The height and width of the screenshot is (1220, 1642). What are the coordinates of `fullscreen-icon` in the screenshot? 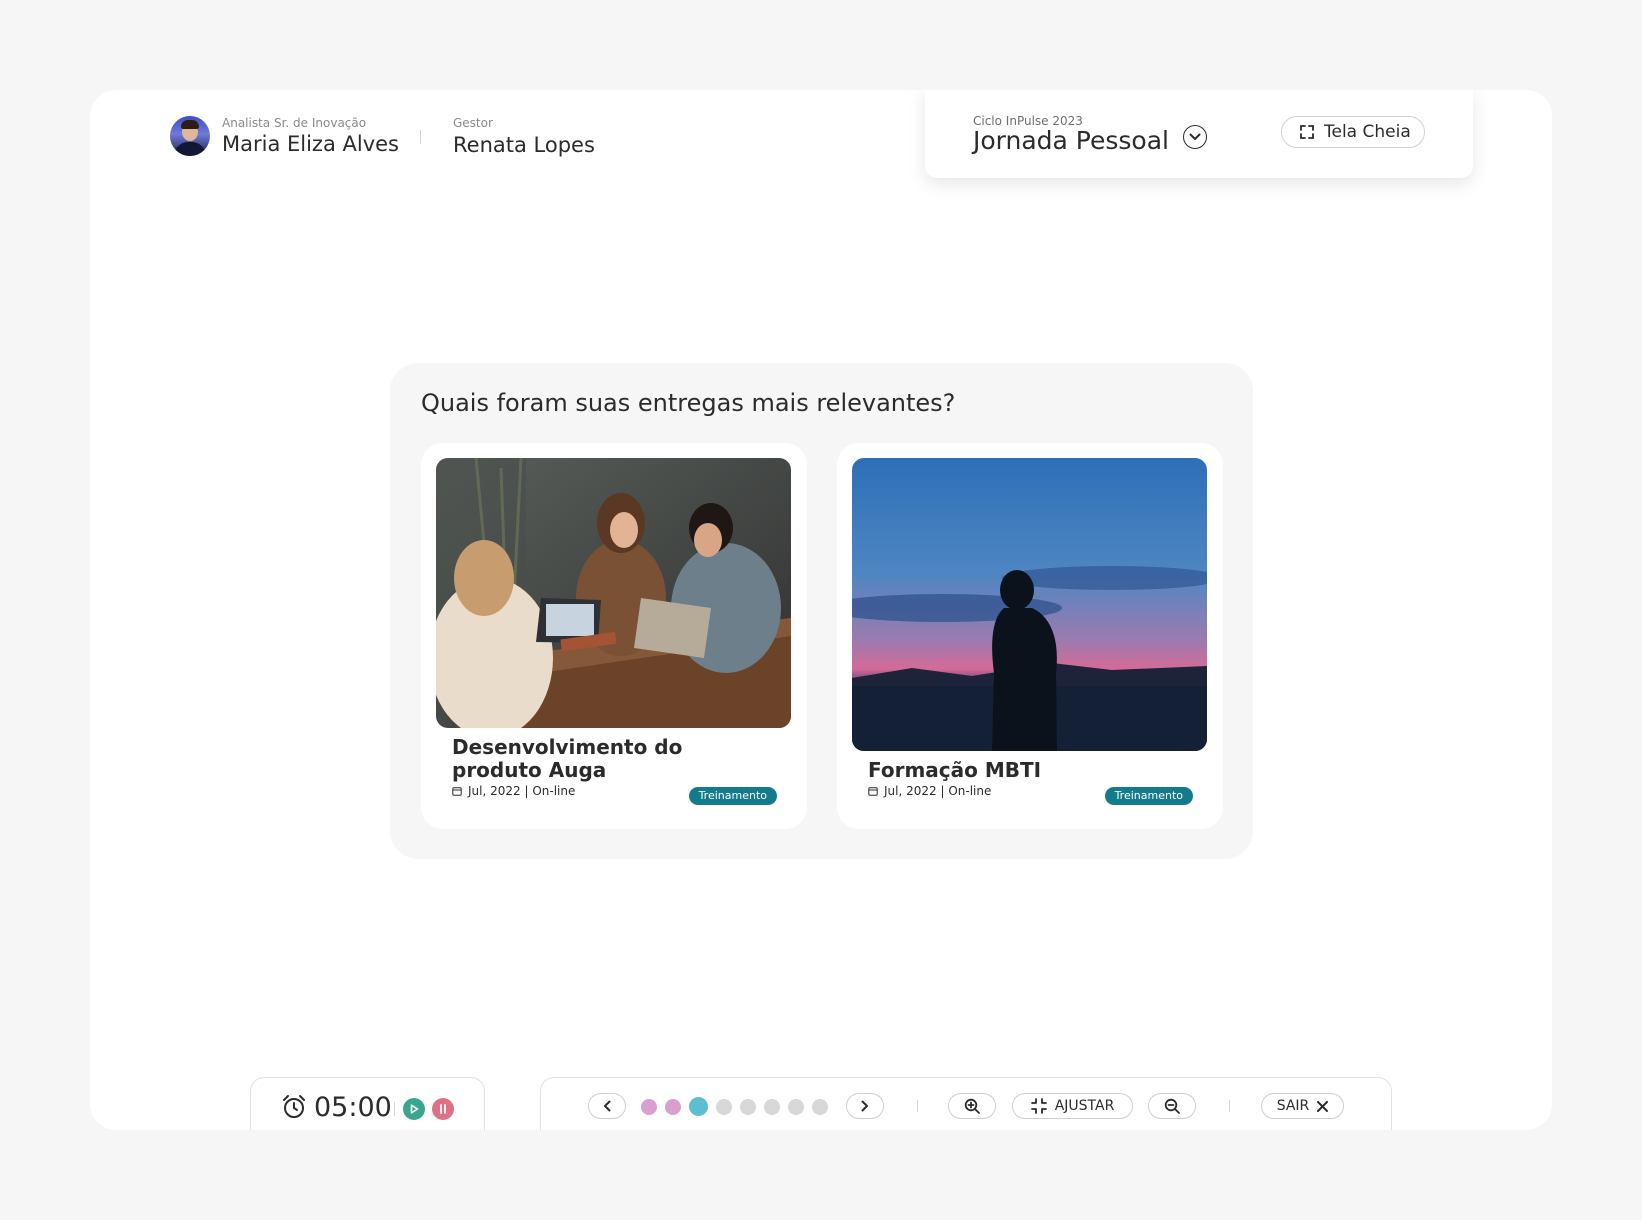 It's located at (1307, 132).